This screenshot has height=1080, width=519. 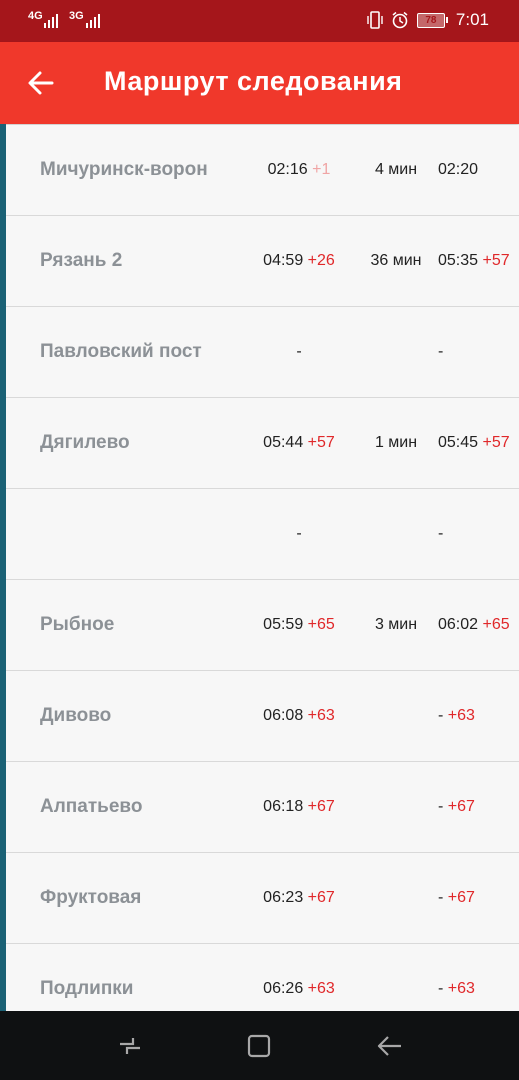 I want to click on stop-name: Павловский пост, so click(x=121, y=351).